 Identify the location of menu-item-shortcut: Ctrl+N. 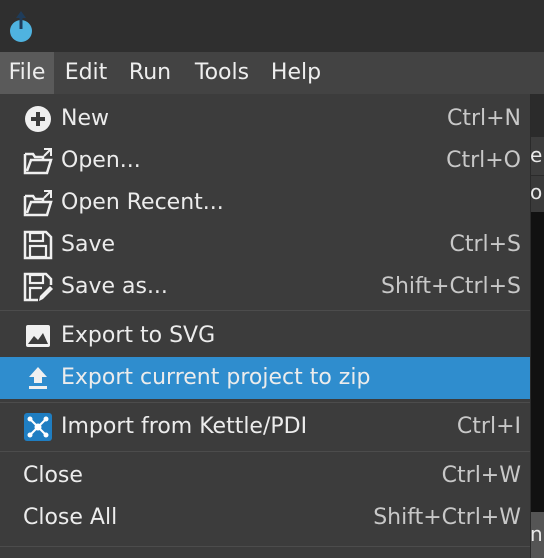
(483, 118).